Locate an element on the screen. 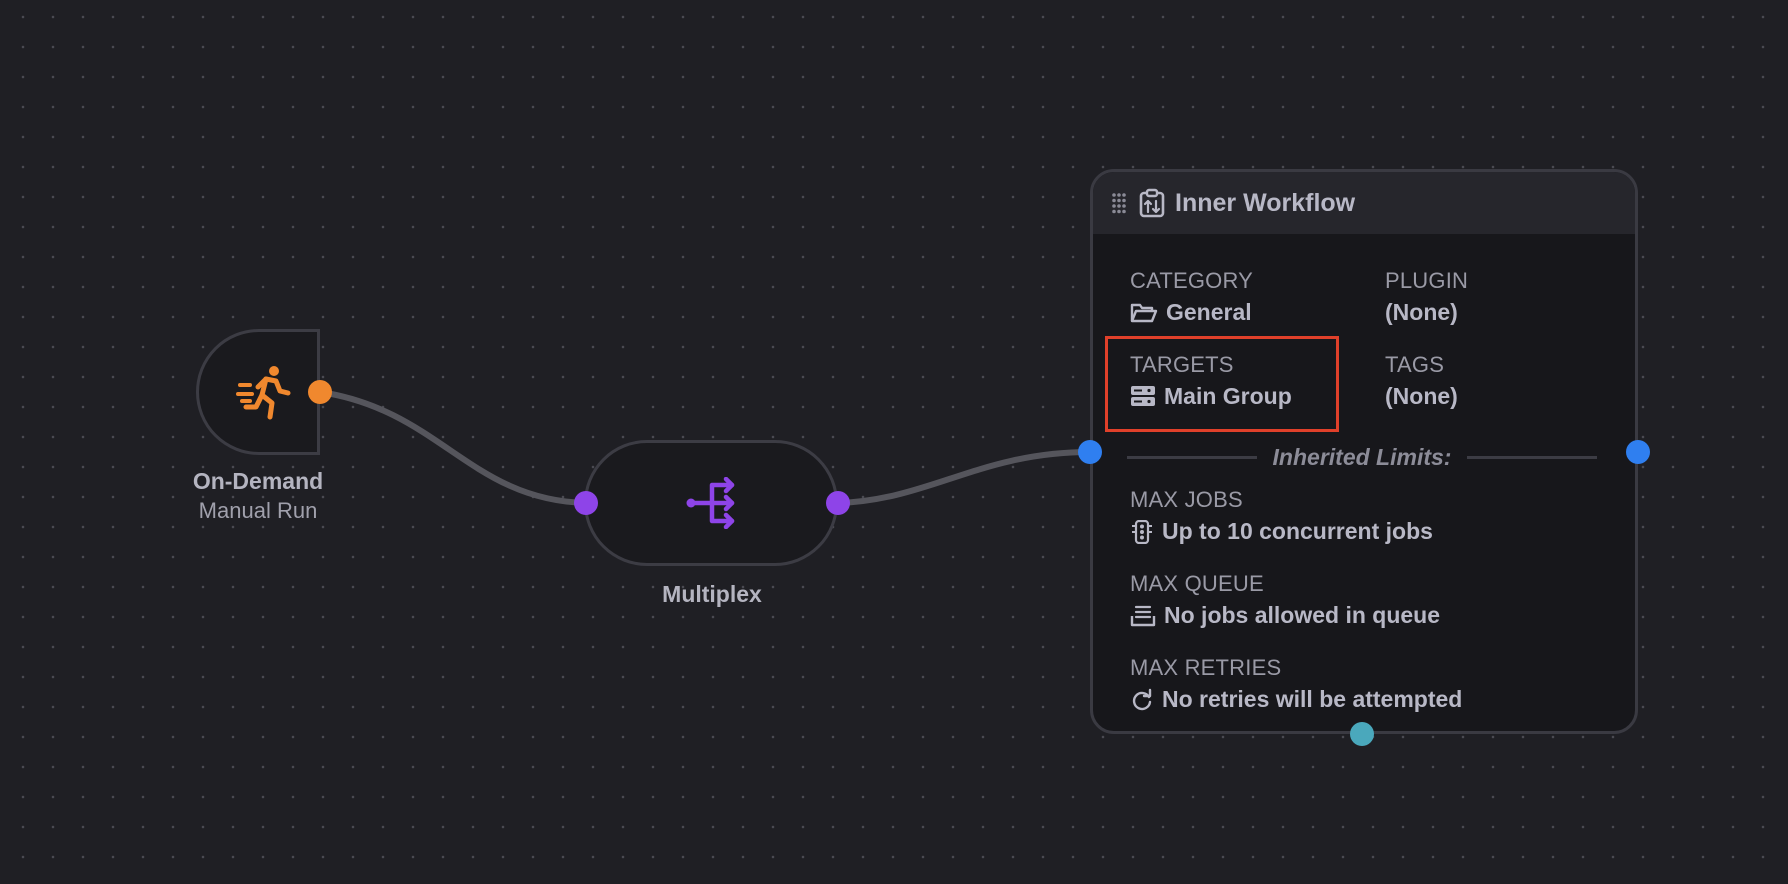 The height and width of the screenshot is (884, 1788). max-queue-value-row: No jobs allowed in queue is located at coordinates (1285, 615).